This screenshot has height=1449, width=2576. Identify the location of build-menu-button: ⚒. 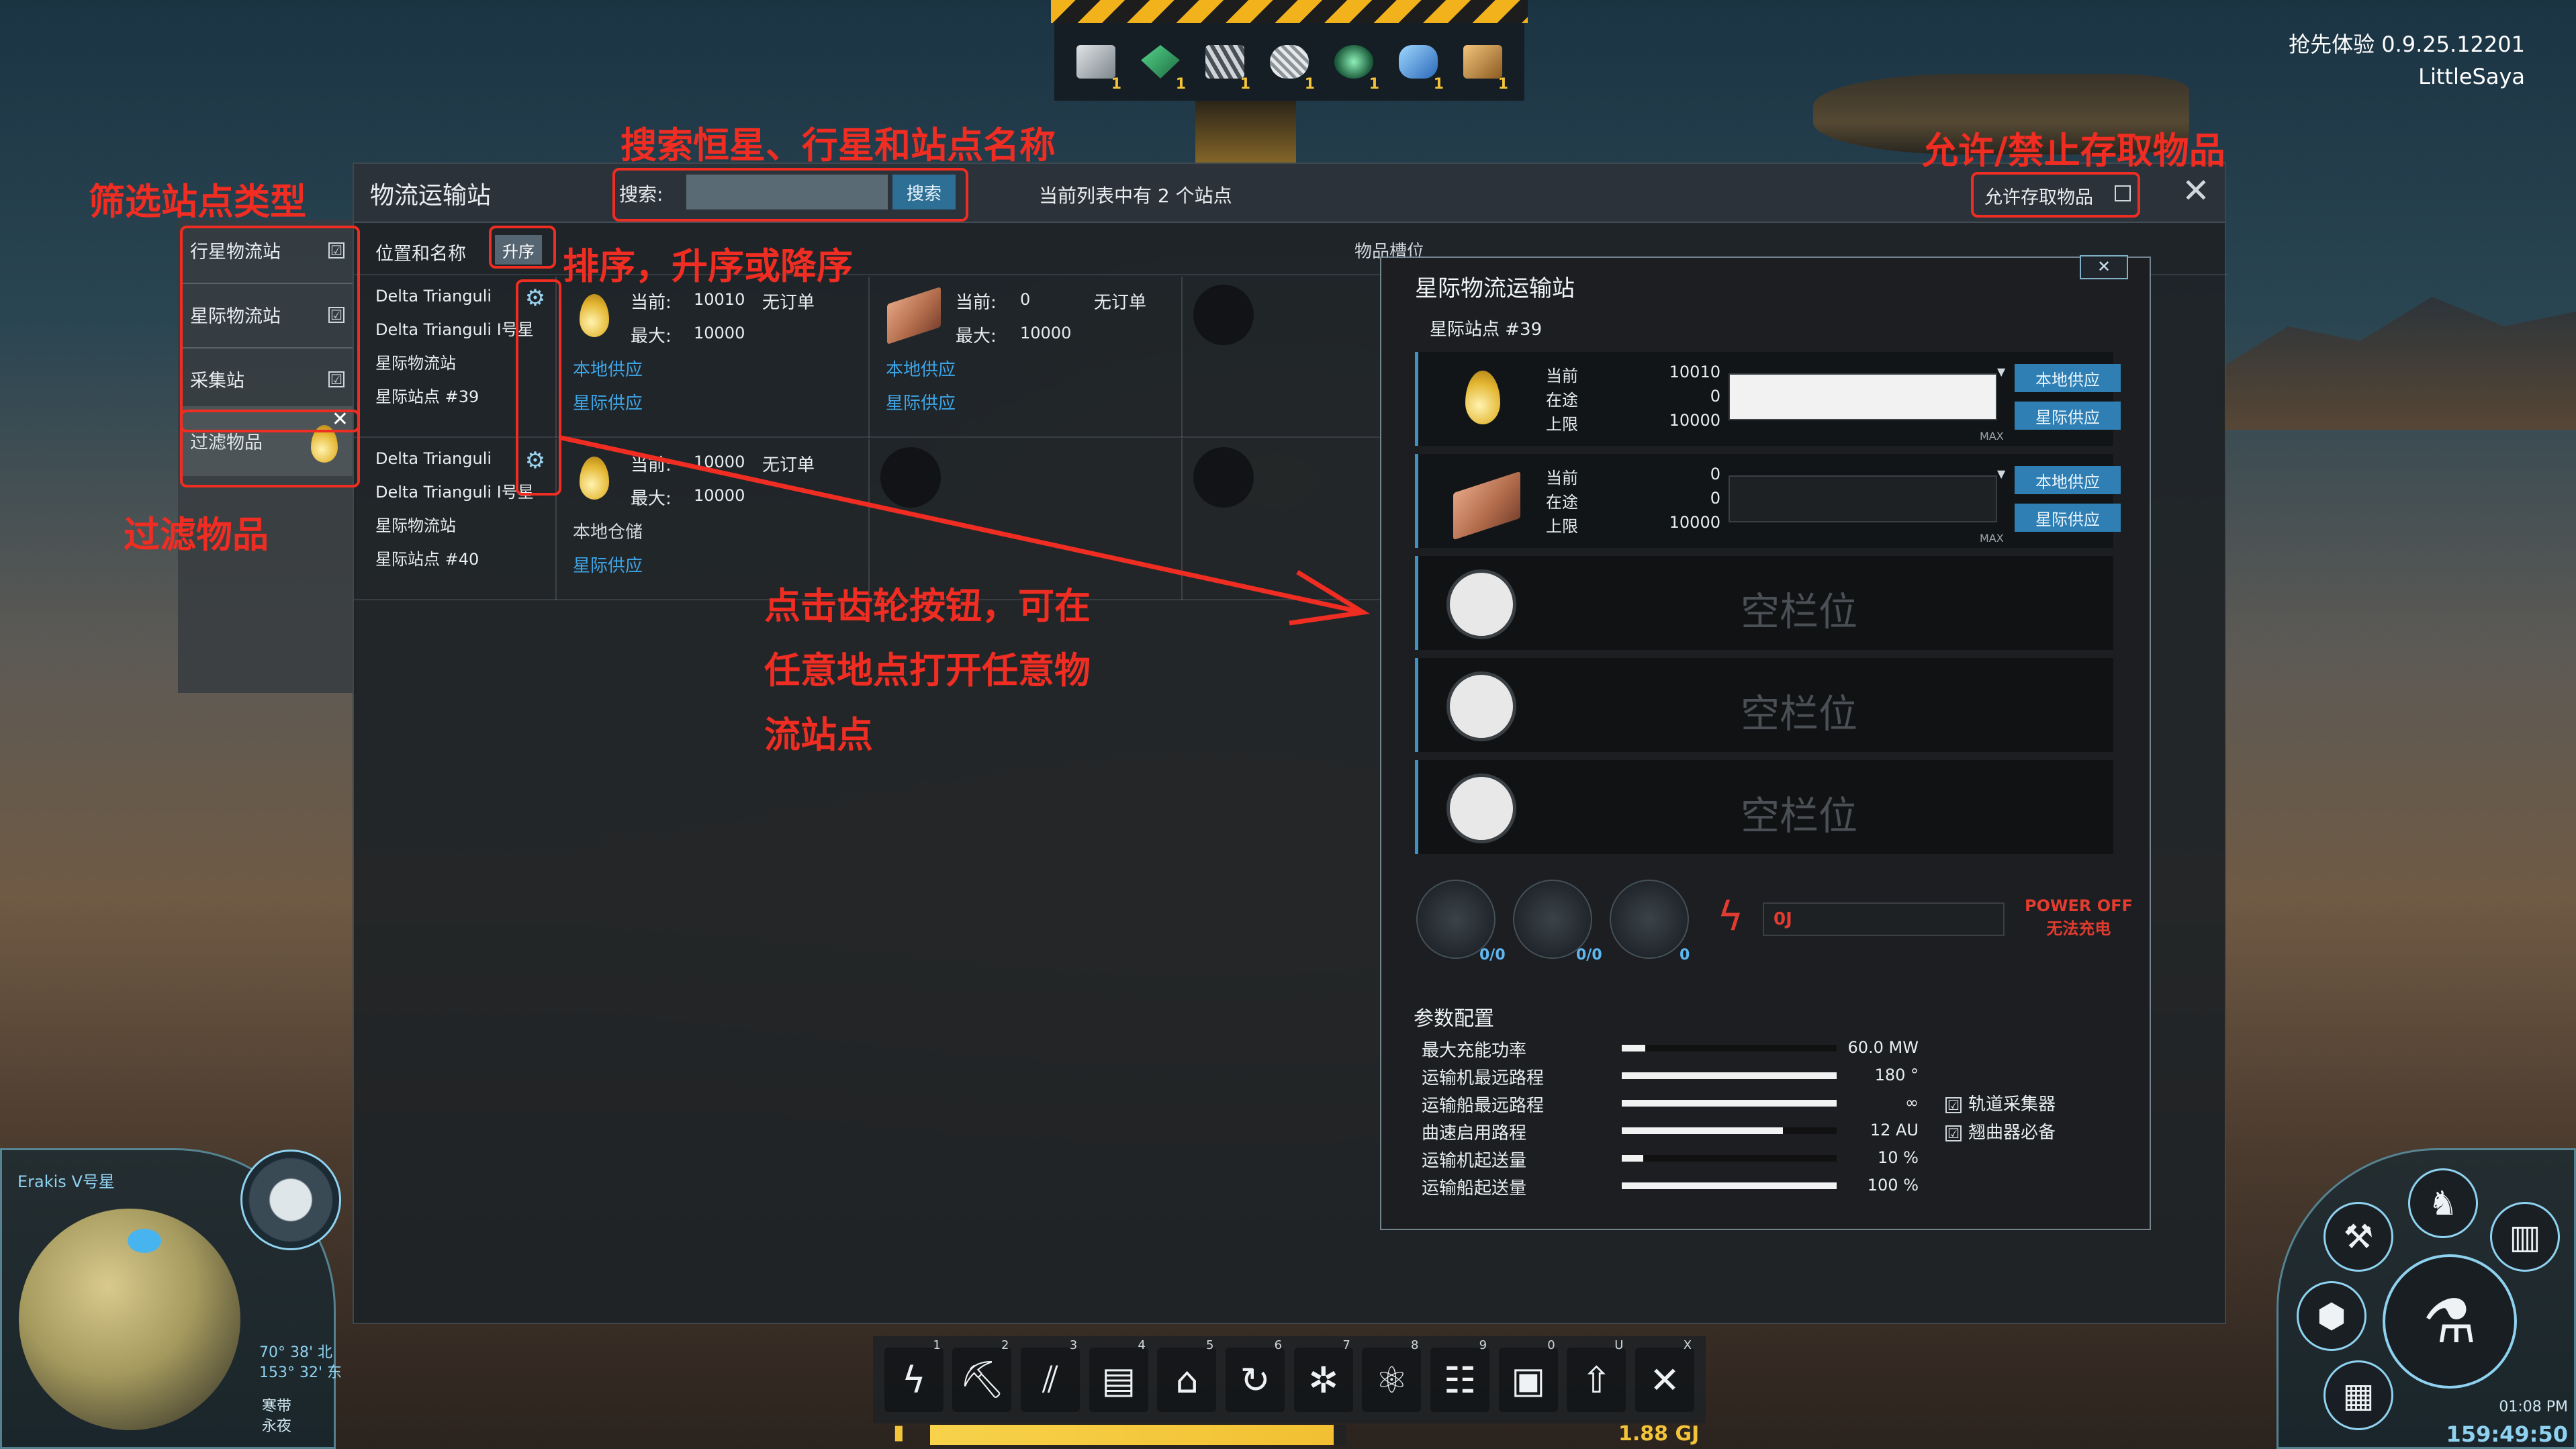
(2358, 1237).